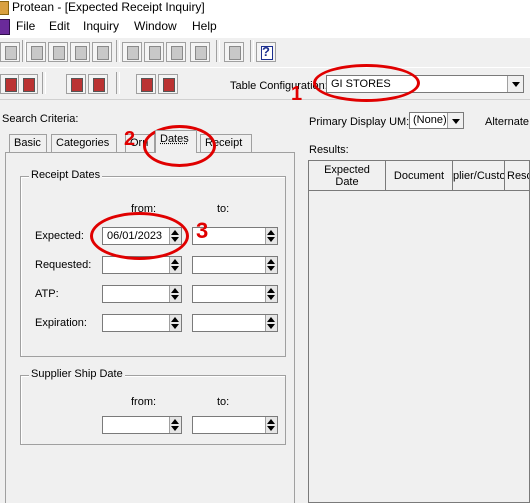  Describe the element at coordinates (142, 323) in the screenshot. I see `expiration-from-input` at that location.